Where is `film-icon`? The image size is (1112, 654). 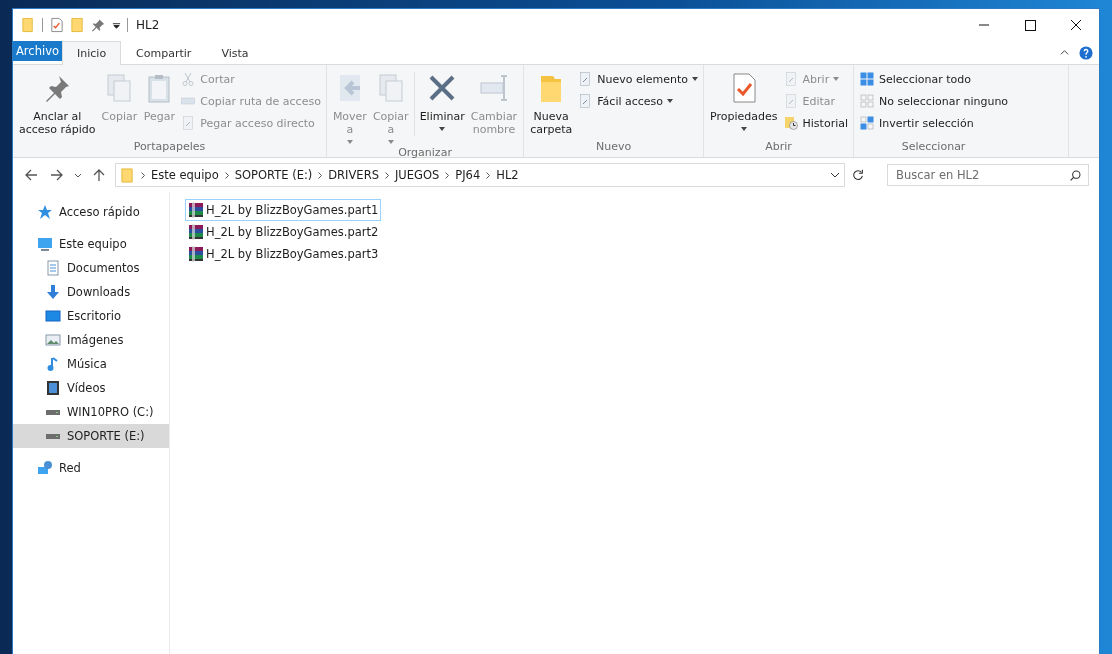 film-icon is located at coordinates (53, 388).